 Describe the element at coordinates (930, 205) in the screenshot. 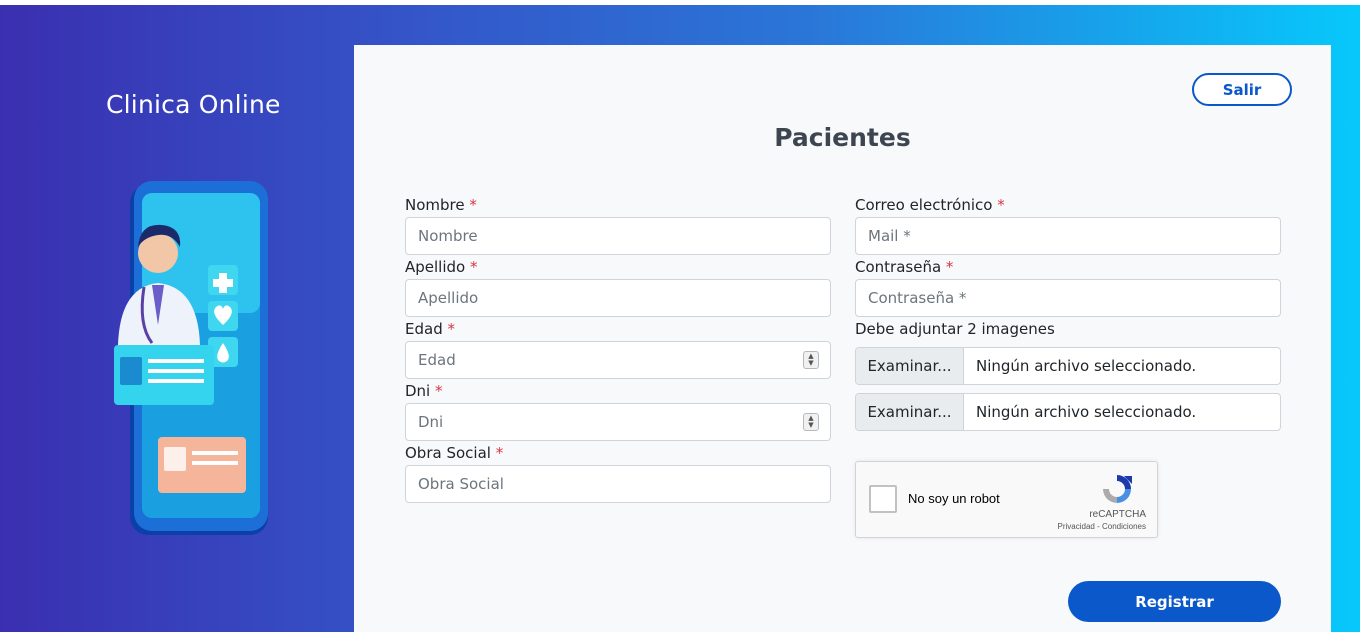

I see `correo-label: Correo electrónico *` at that location.